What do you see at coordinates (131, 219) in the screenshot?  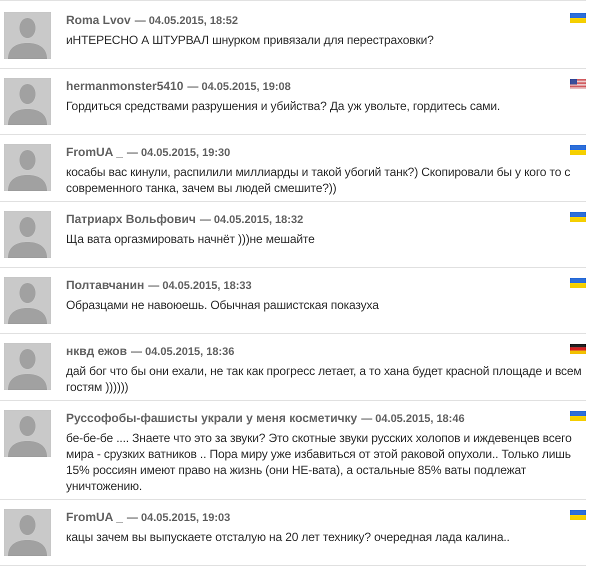 I see `author-link: Патриарх Вольфович` at bounding box center [131, 219].